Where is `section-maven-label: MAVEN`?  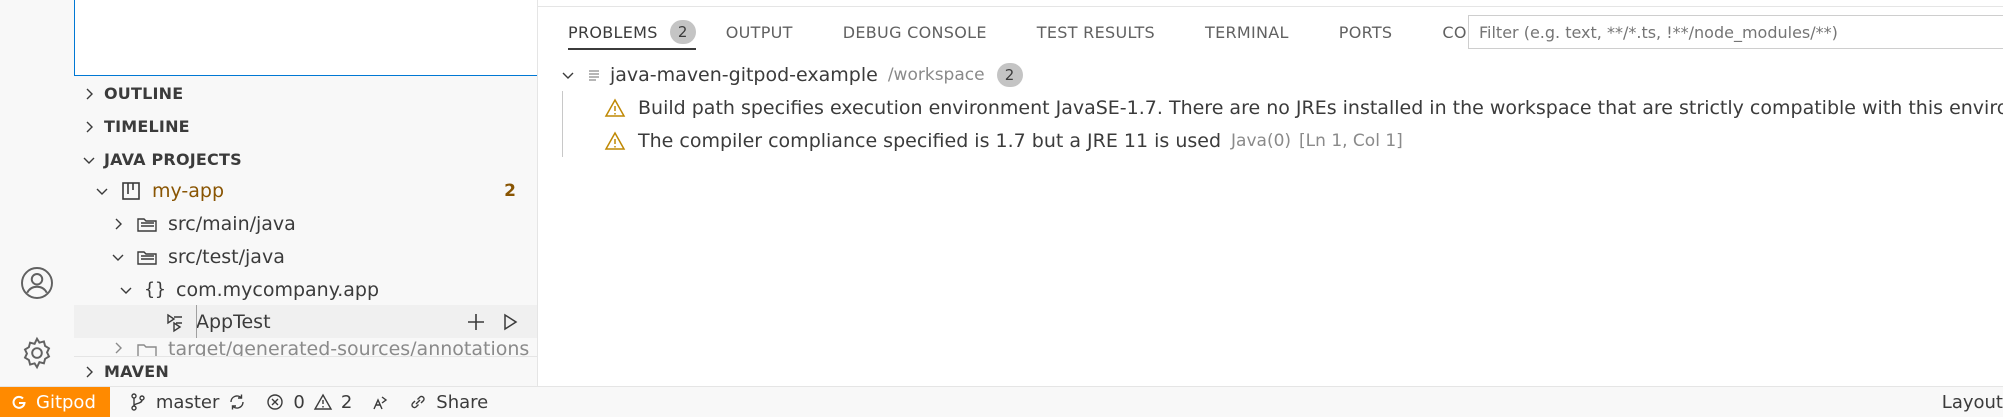
section-maven-label: MAVEN is located at coordinates (136, 371).